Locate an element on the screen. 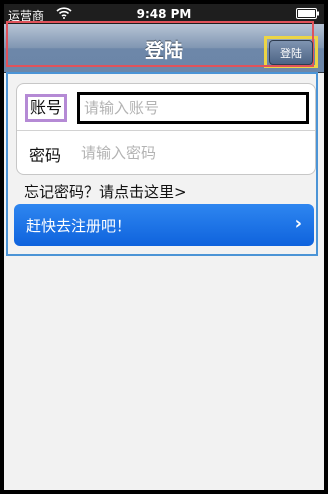 The image size is (328, 494). chevron-right-icon: › is located at coordinates (298, 223).